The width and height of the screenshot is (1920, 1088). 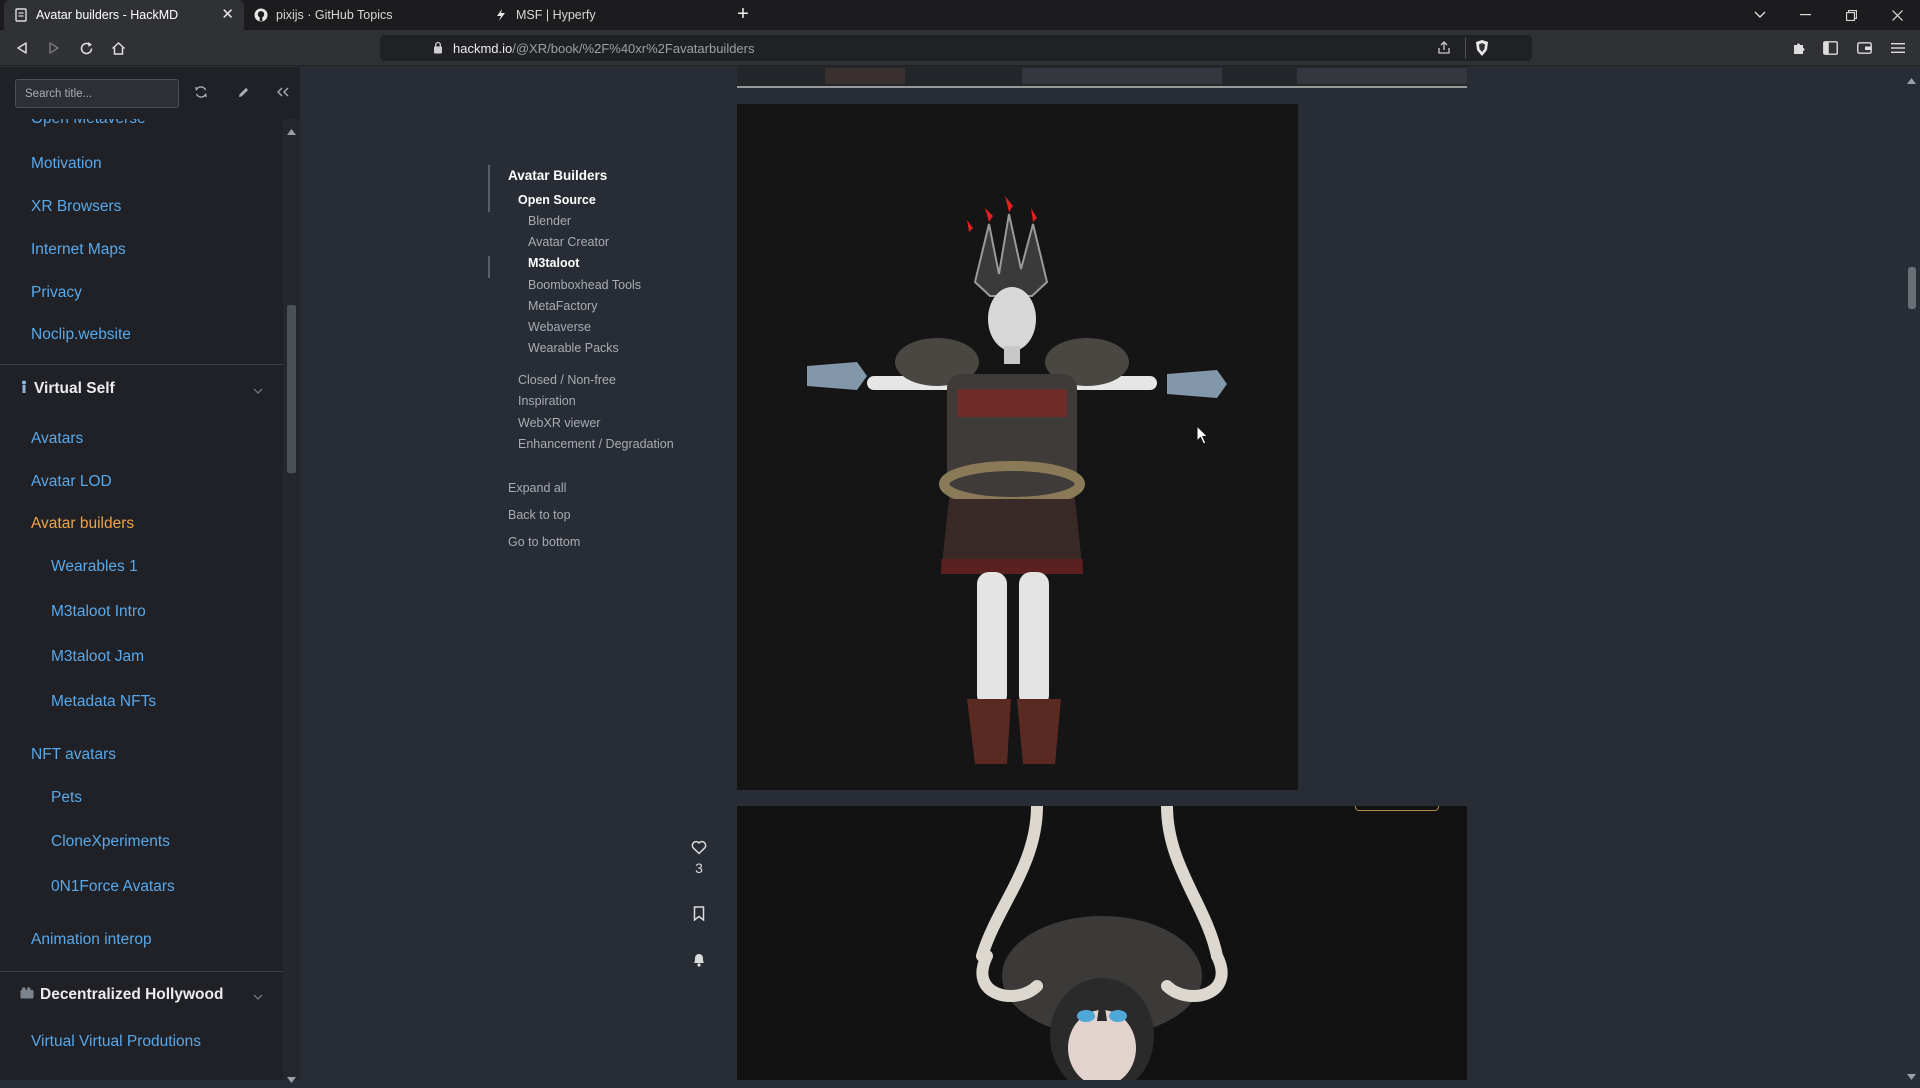 What do you see at coordinates (141, 207) in the screenshot?
I see `sidebar-item-xr-browsers: XR Browsers` at bounding box center [141, 207].